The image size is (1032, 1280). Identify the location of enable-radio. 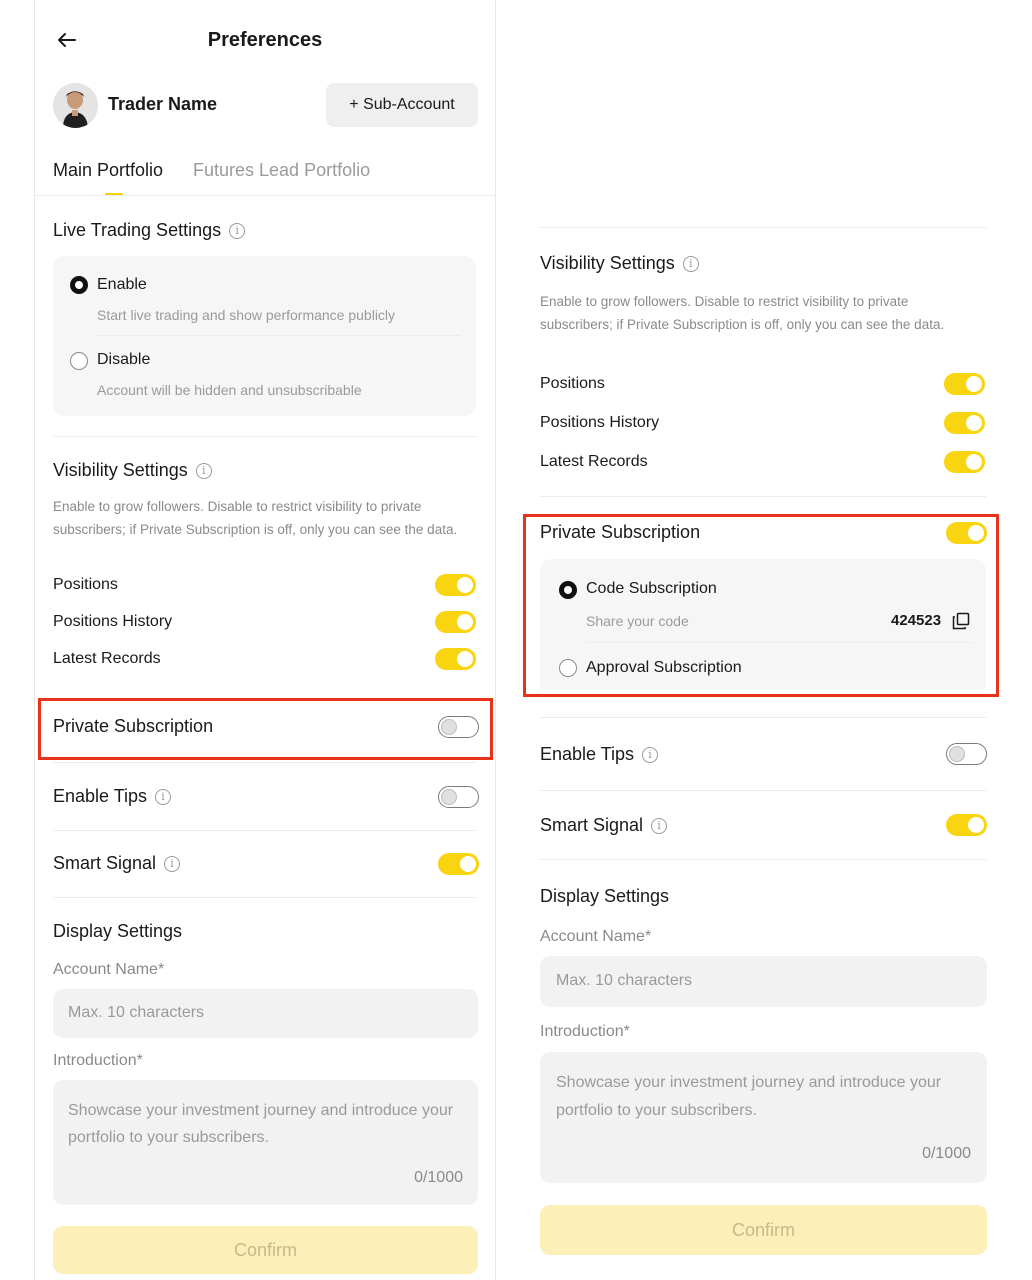
(79, 285).